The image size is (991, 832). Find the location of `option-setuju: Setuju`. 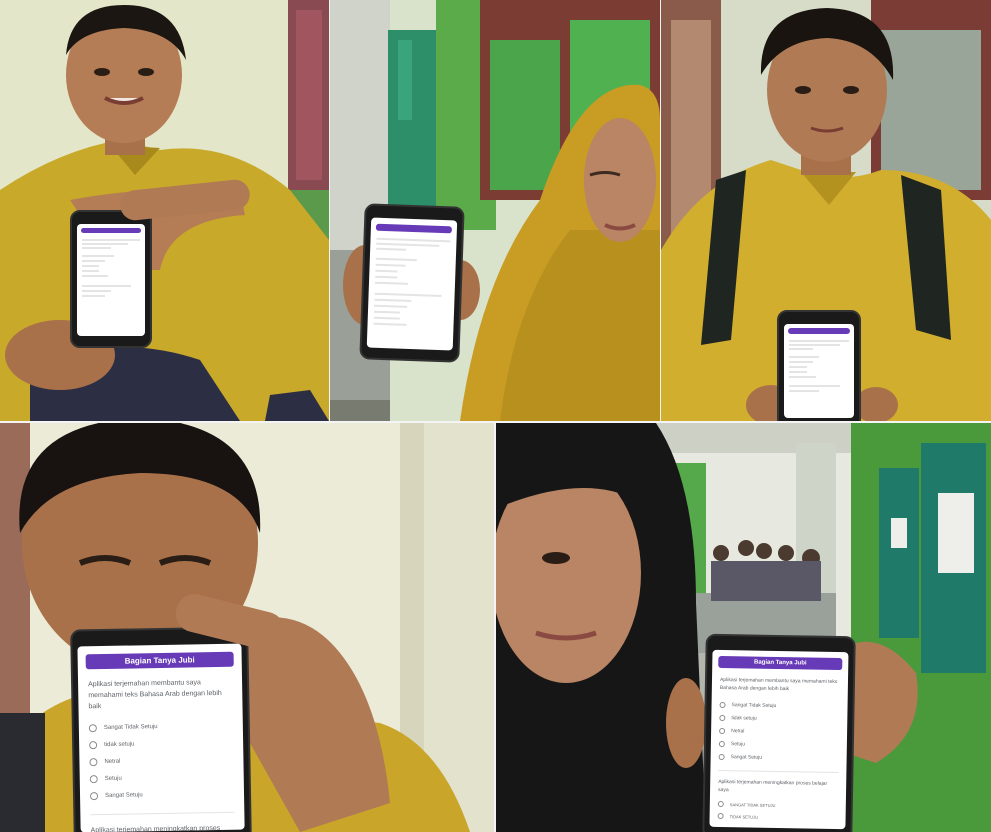

option-setuju: Setuju is located at coordinates (161, 778).